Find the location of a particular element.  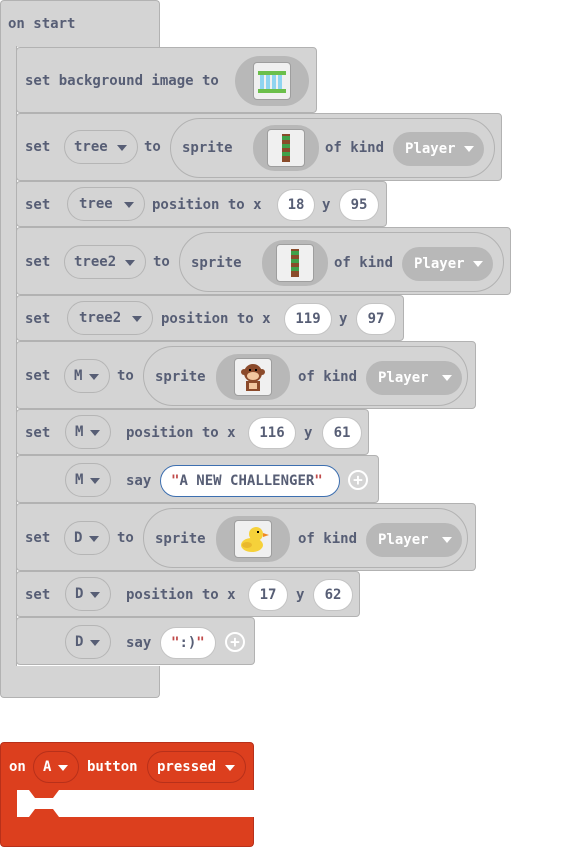

say-text-input: "A NEW CHALLENGER" is located at coordinates (250, 481).